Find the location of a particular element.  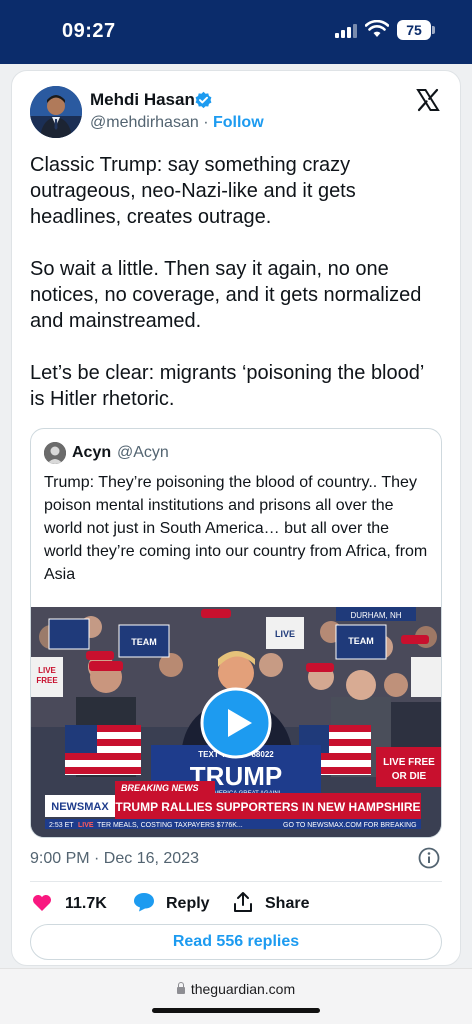

wifi-icon is located at coordinates (377, 28).